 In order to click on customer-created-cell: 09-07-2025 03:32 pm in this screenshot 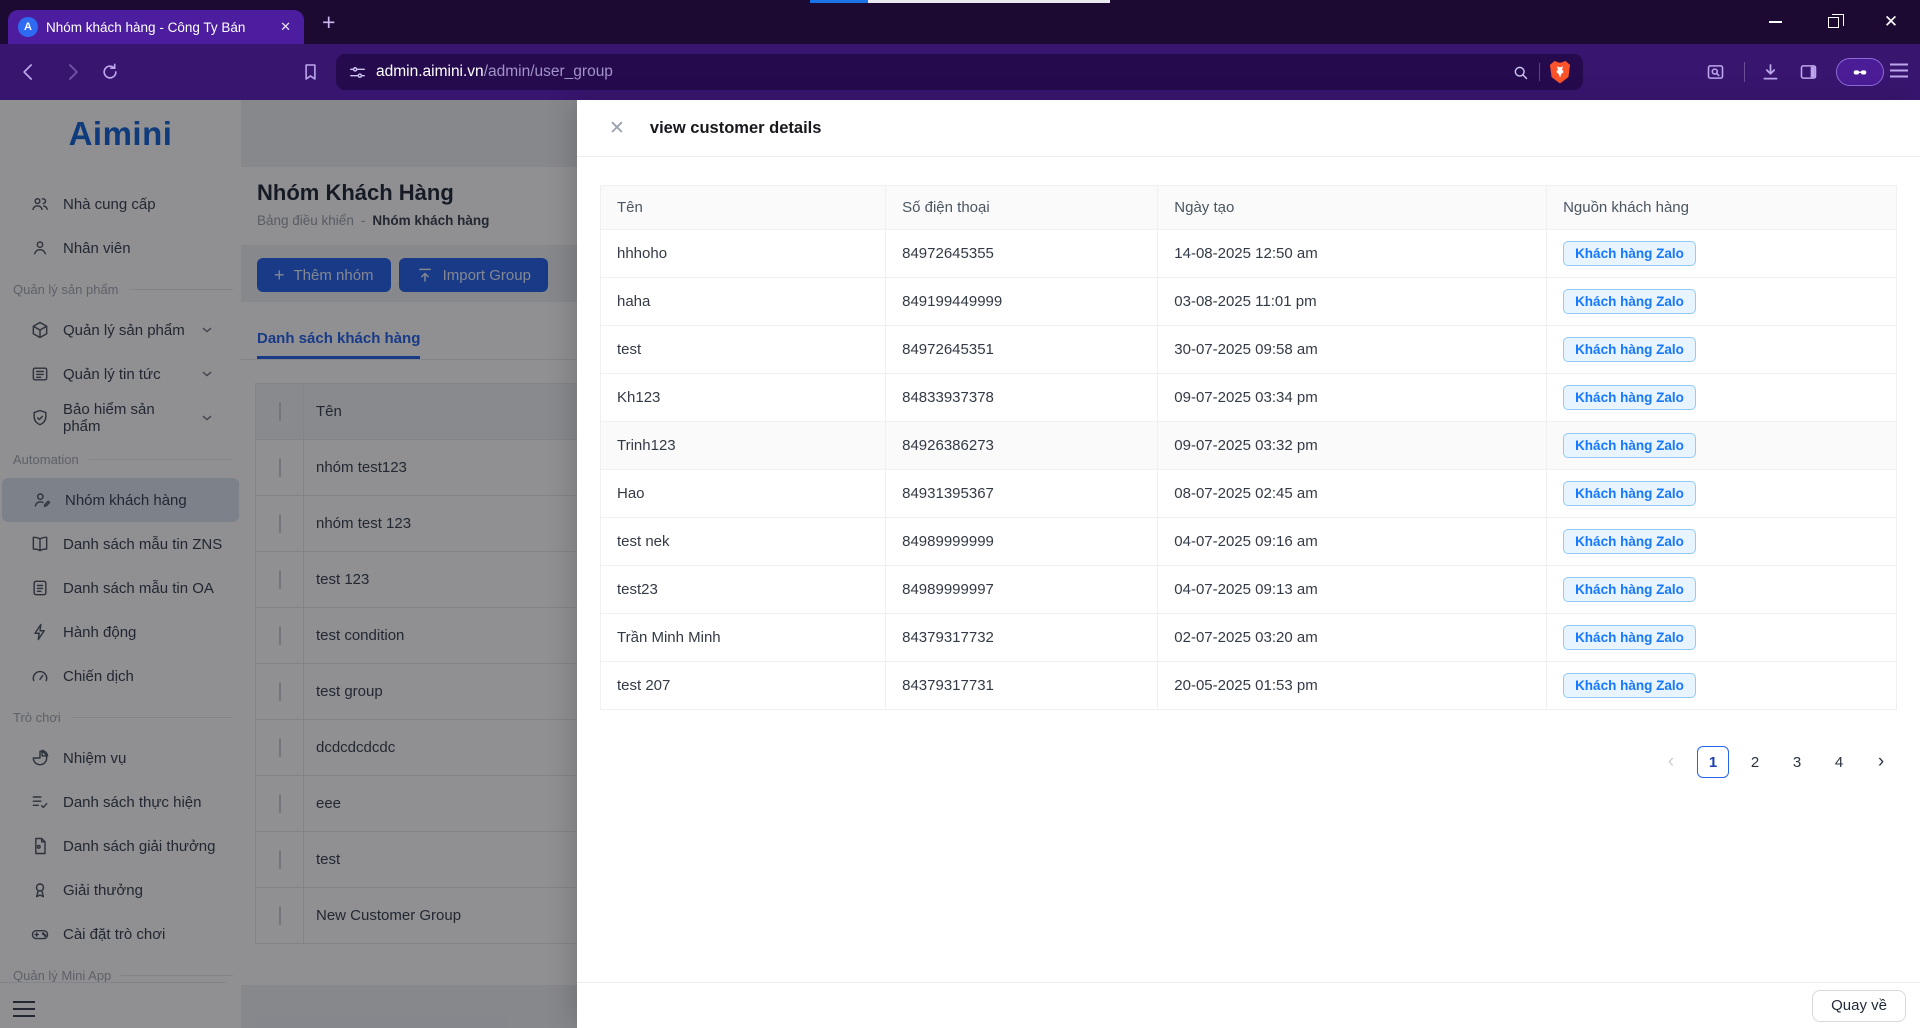, I will do `click(1352, 445)`.